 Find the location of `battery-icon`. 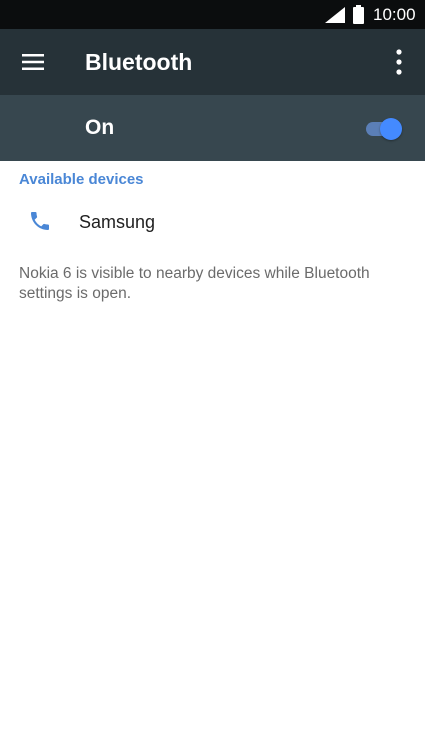

battery-icon is located at coordinates (358, 14).